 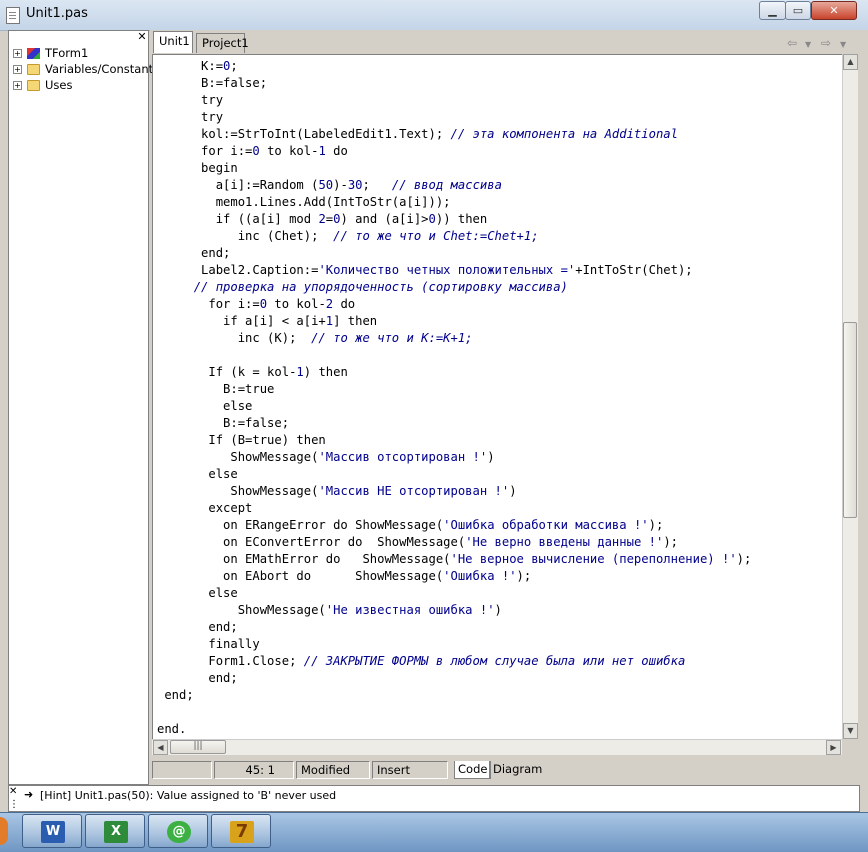 I want to click on code-line: begin, so click(x=454, y=168).